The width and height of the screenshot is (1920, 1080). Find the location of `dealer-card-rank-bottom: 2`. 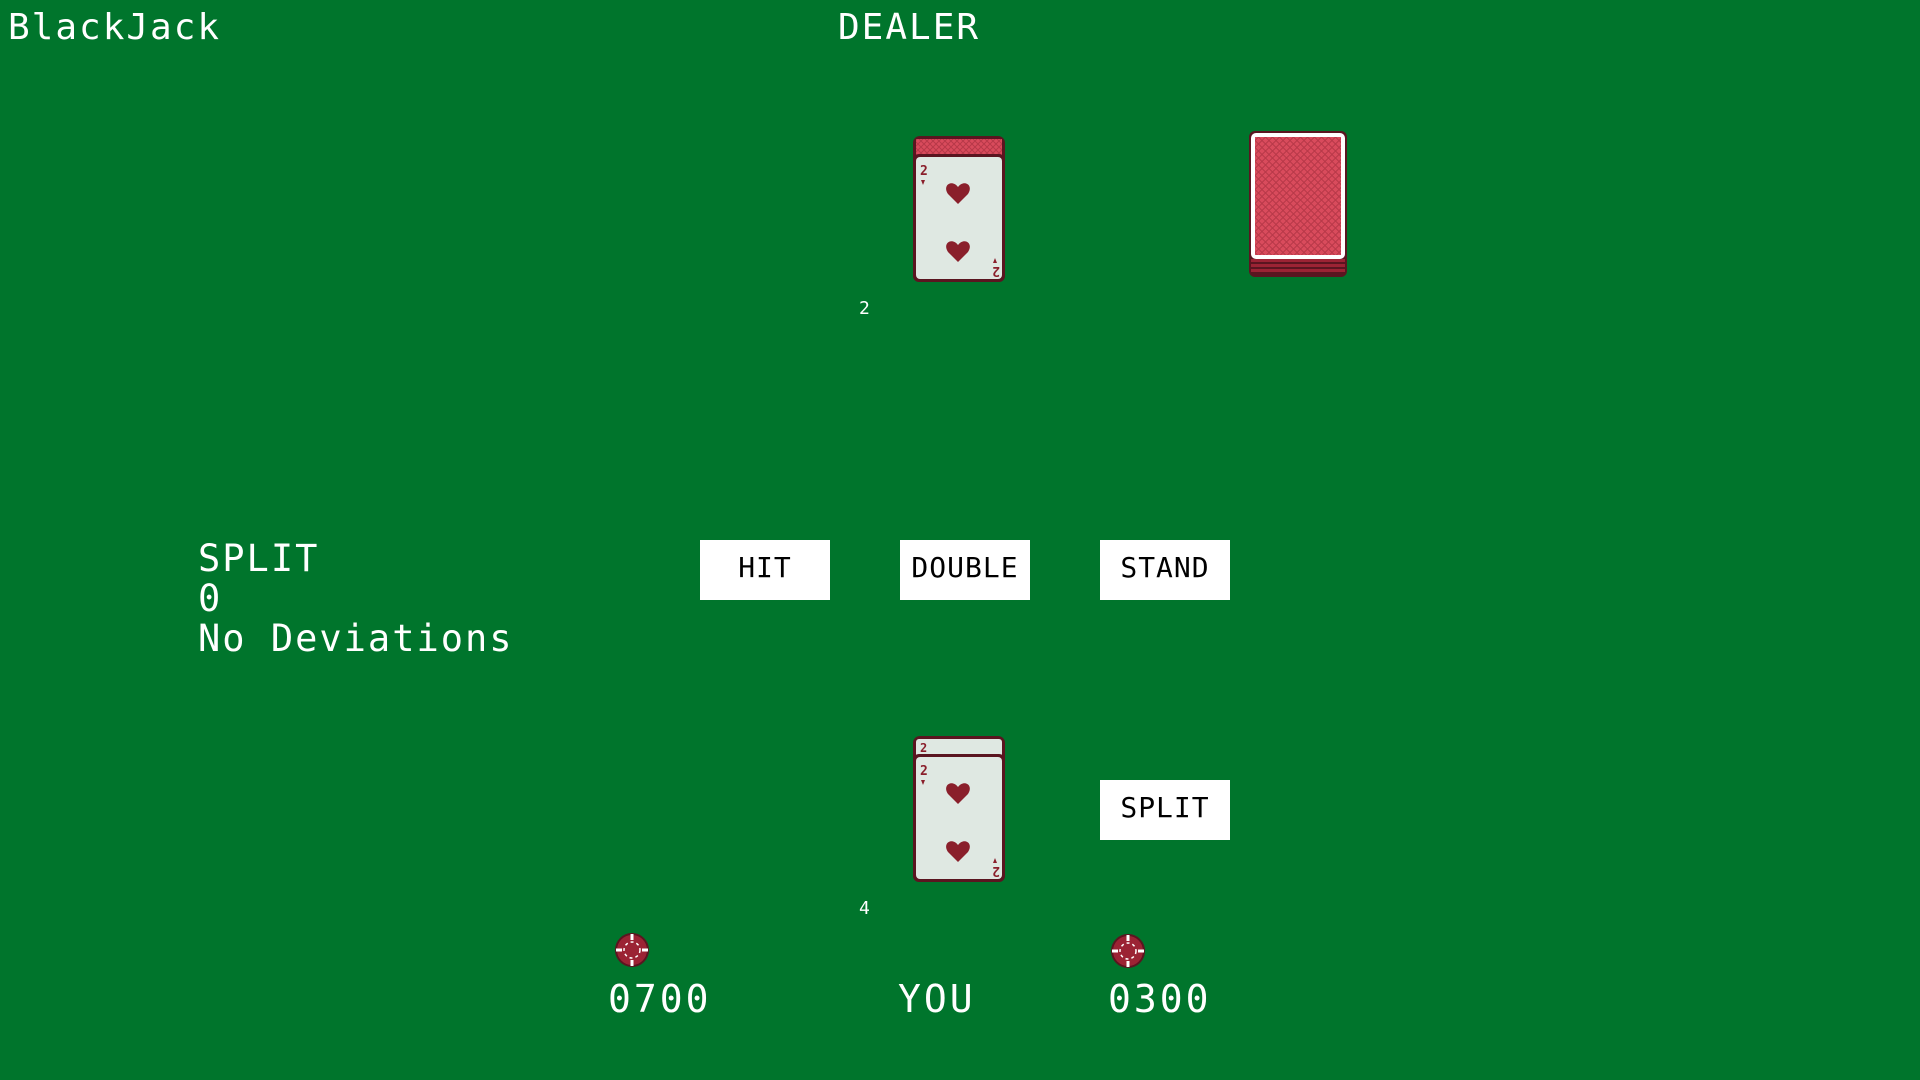

dealer-card-rank-bottom: 2 is located at coordinates (996, 270).